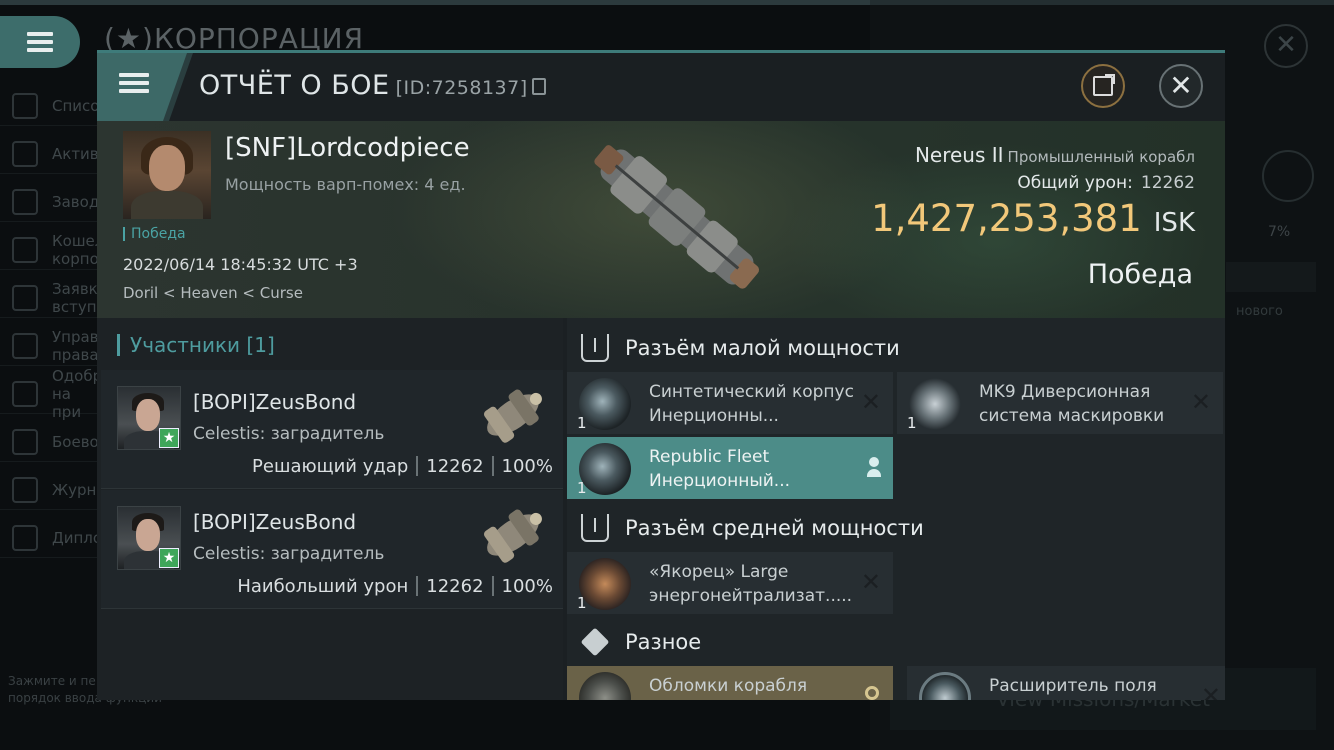 This screenshot has height=750, width=1334. Describe the element at coordinates (1259, 311) in the screenshot. I see `background-text: нового` at that location.